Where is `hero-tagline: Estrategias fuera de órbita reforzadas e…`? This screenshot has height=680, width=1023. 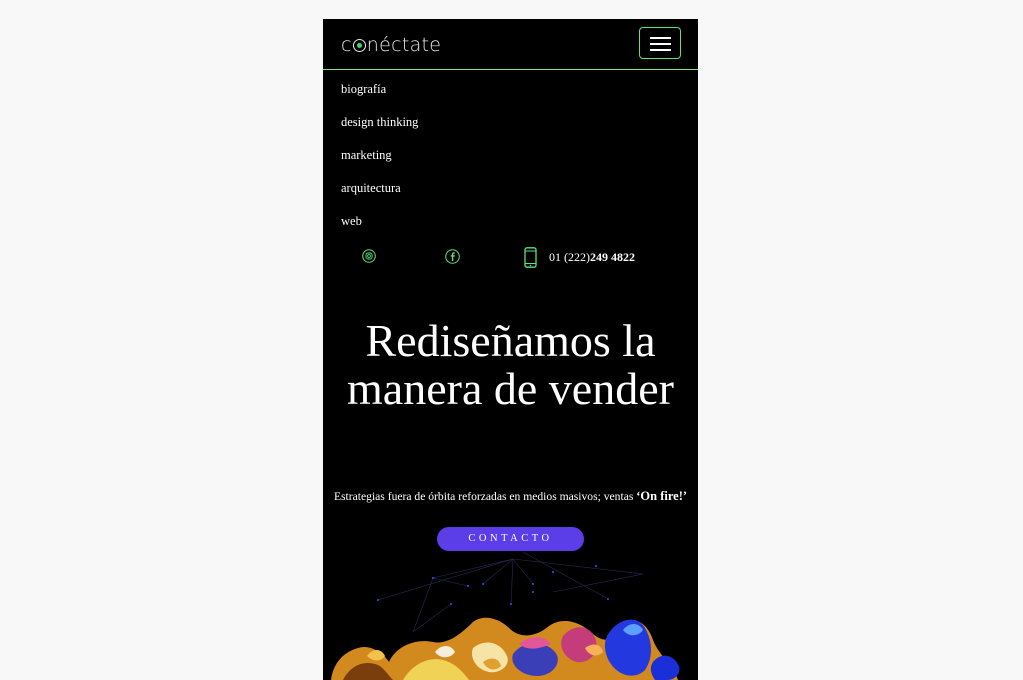 hero-tagline: Estrategias fuera de órbita reforzadas e… is located at coordinates (510, 496).